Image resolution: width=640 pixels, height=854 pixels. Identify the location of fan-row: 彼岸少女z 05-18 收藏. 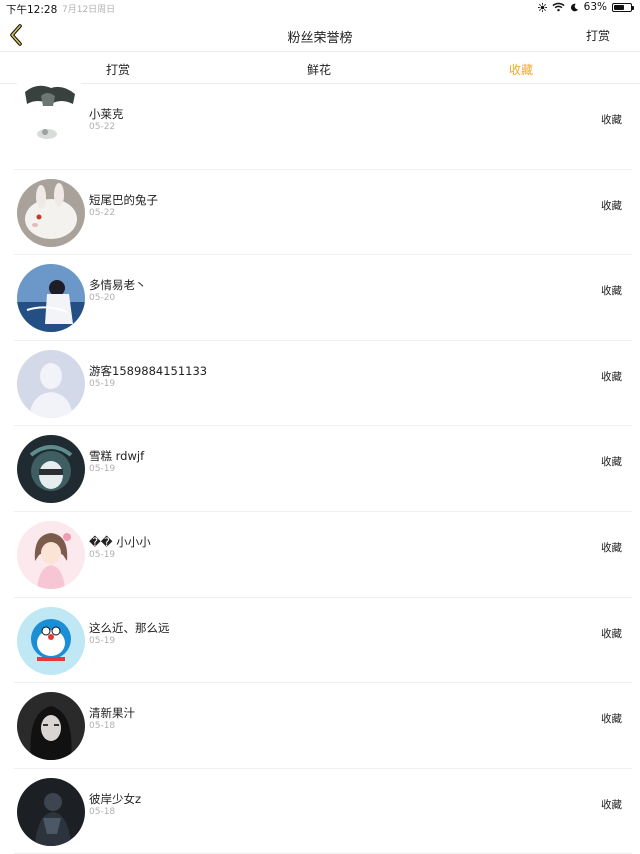
(323, 811).